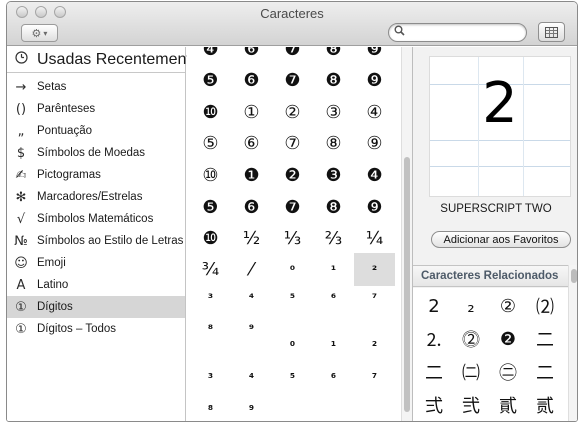 This screenshot has width=580, height=427. What do you see at coordinates (551, 32) in the screenshot?
I see `character-grid-button` at bounding box center [551, 32].